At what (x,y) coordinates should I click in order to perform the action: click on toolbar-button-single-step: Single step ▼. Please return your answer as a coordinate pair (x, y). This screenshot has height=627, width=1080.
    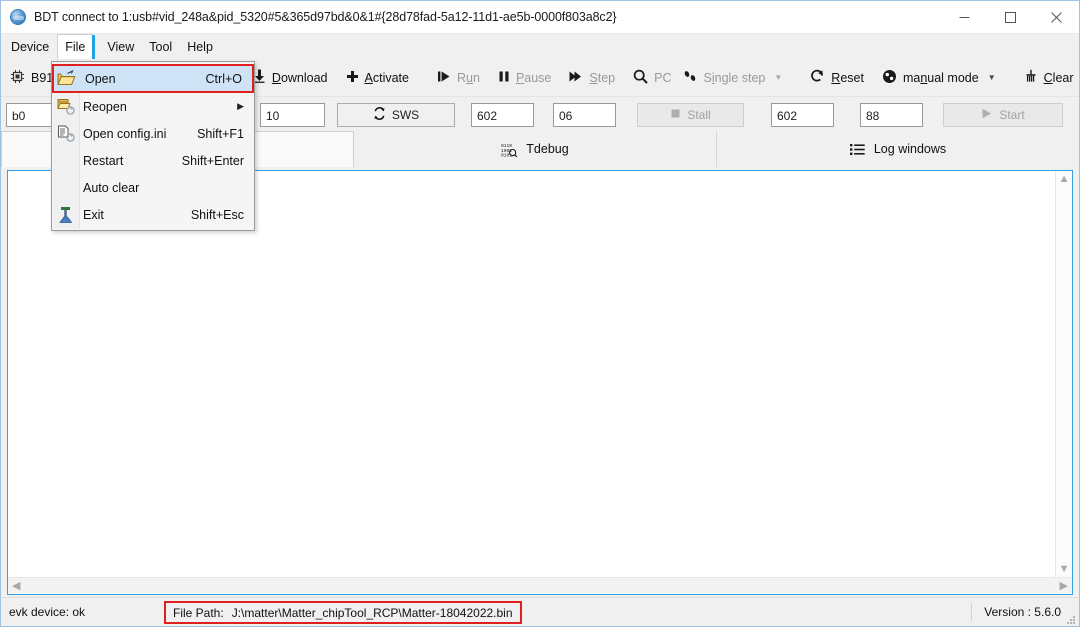
    Looking at the image, I should click on (733, 78).